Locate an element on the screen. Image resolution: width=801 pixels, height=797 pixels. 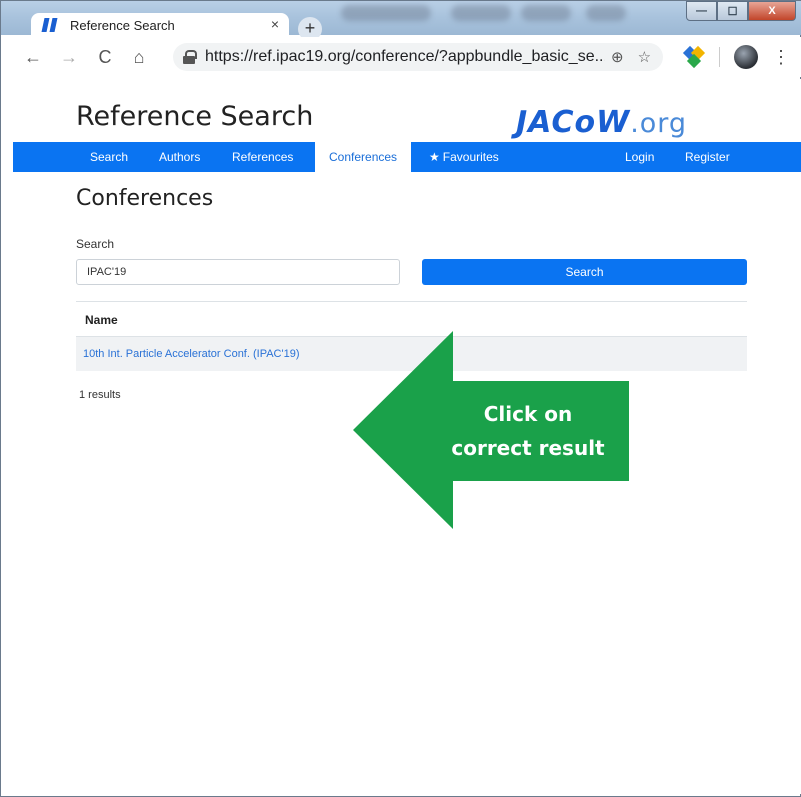
nav-login: Login is located at coordinates (639, 157).